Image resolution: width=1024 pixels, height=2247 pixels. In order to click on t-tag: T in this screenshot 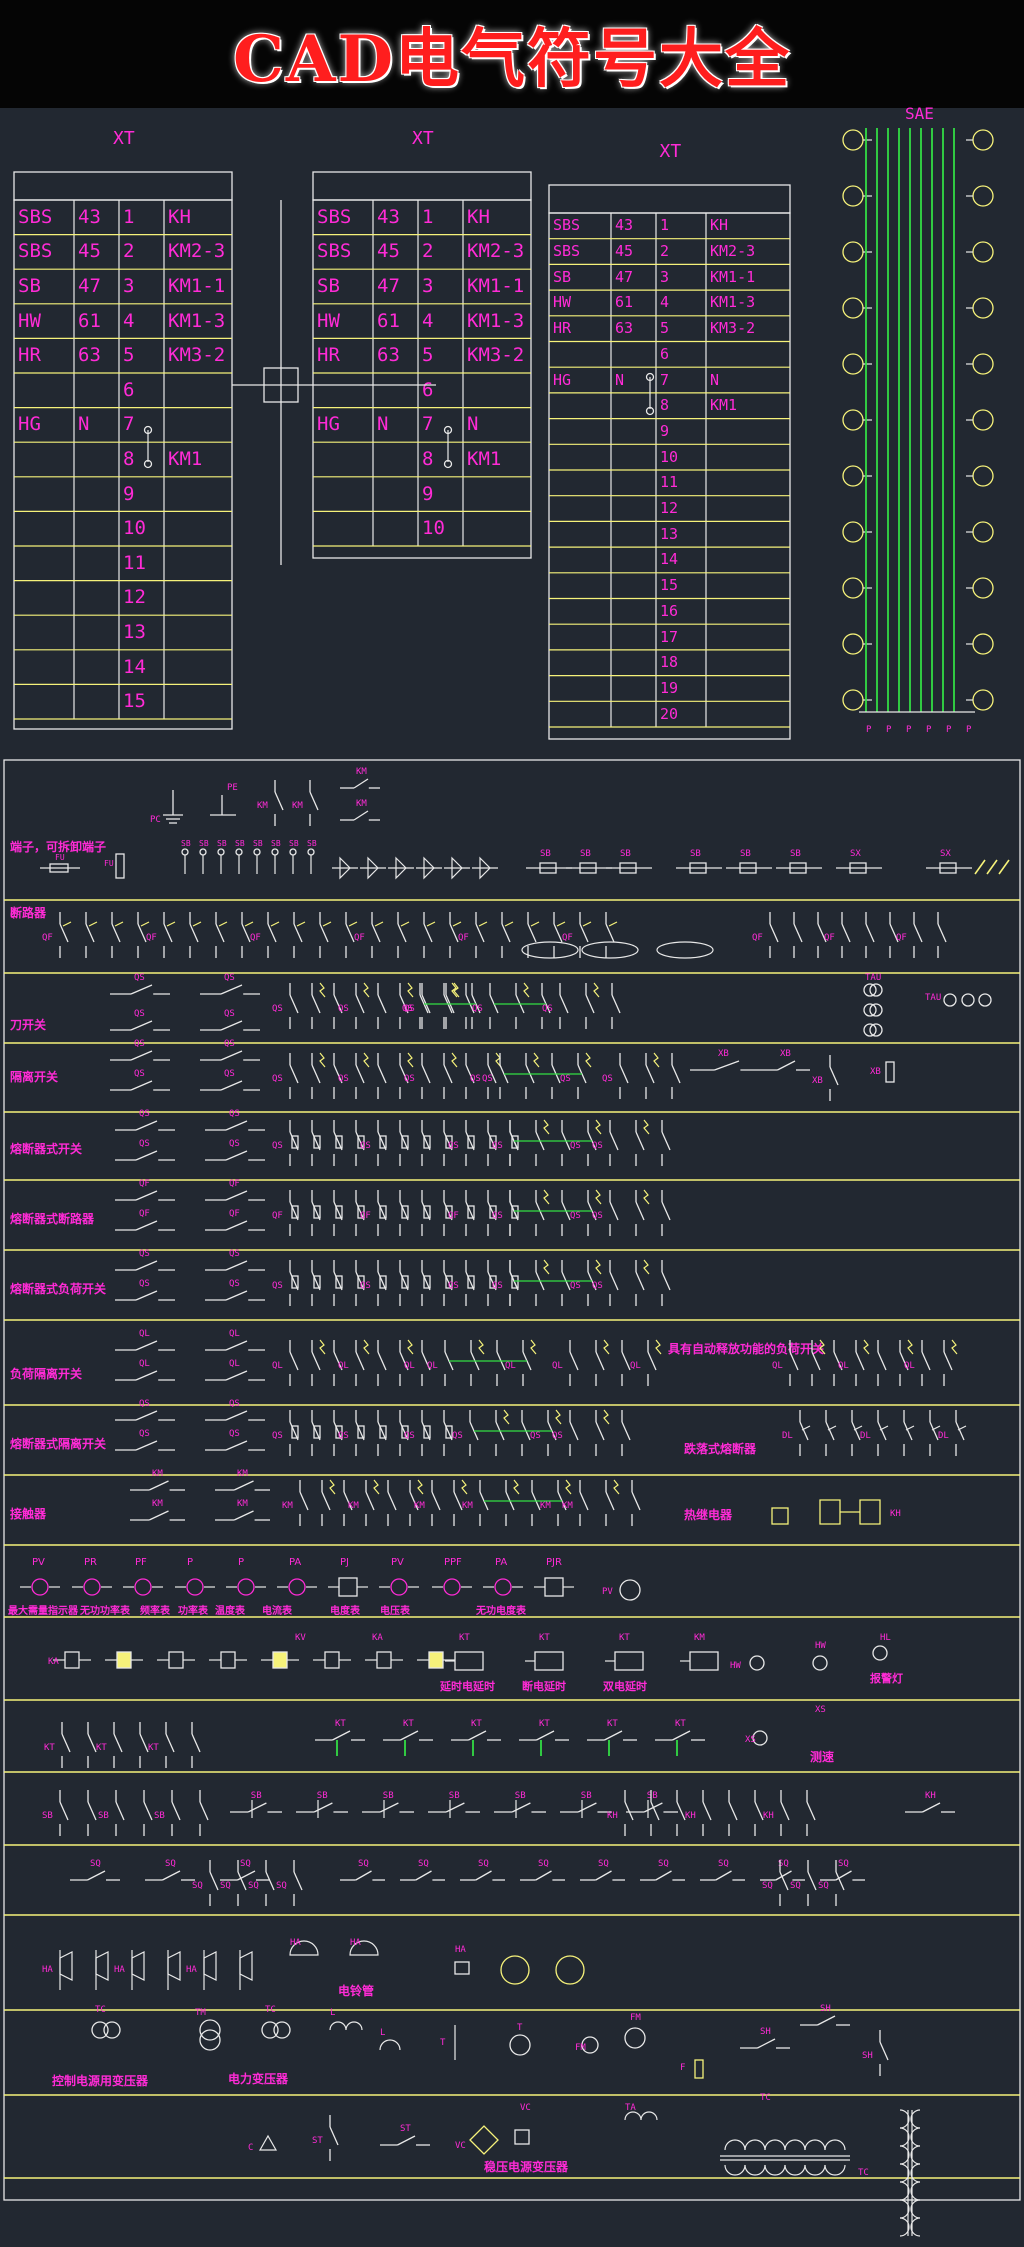, I will do `click(443, 2043)`.